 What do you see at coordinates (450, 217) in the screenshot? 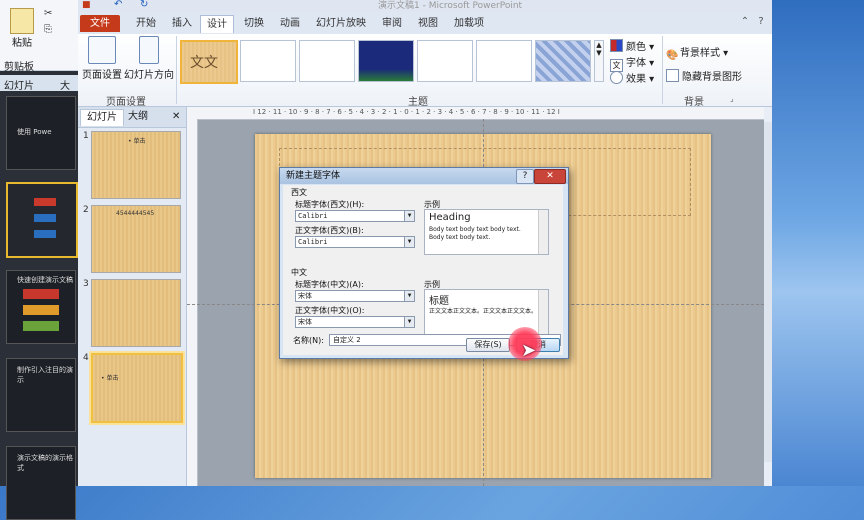
I see `western-sample-heading: Heading` at bounding box center [450, 217].